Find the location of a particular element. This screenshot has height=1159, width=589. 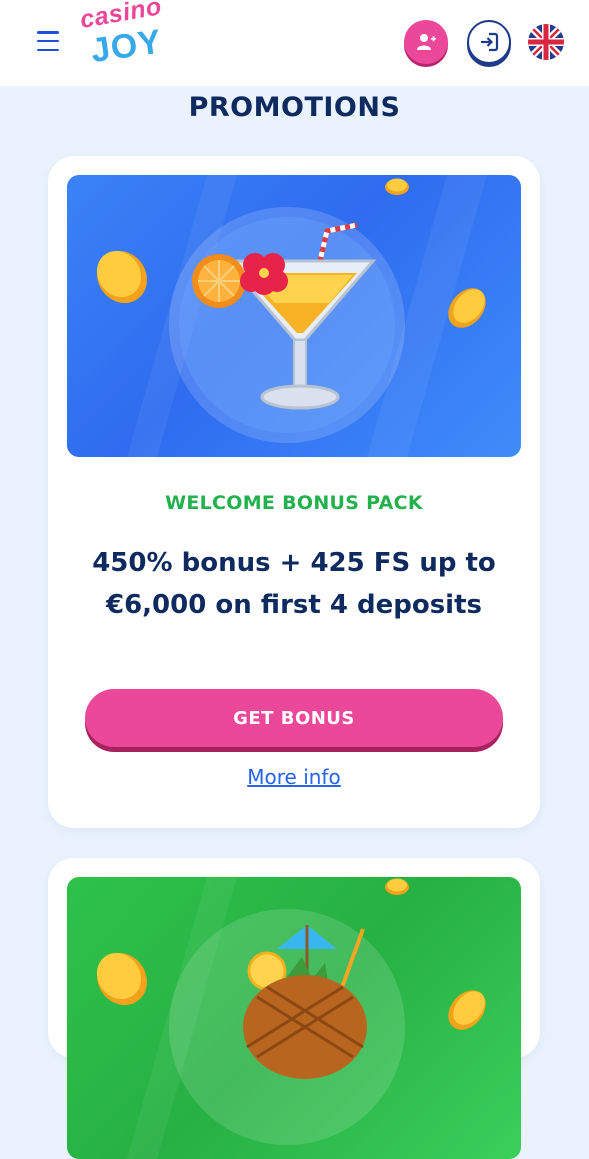

login-button is located at coordinates (489, 42).